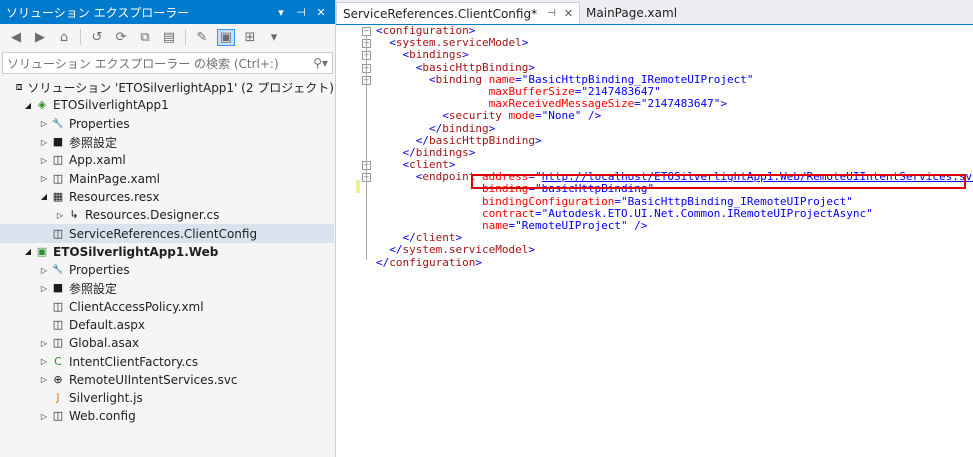  Describe the element at coordinates (379, 30) in the screenshot. I see `code-token-br: <` at that location.